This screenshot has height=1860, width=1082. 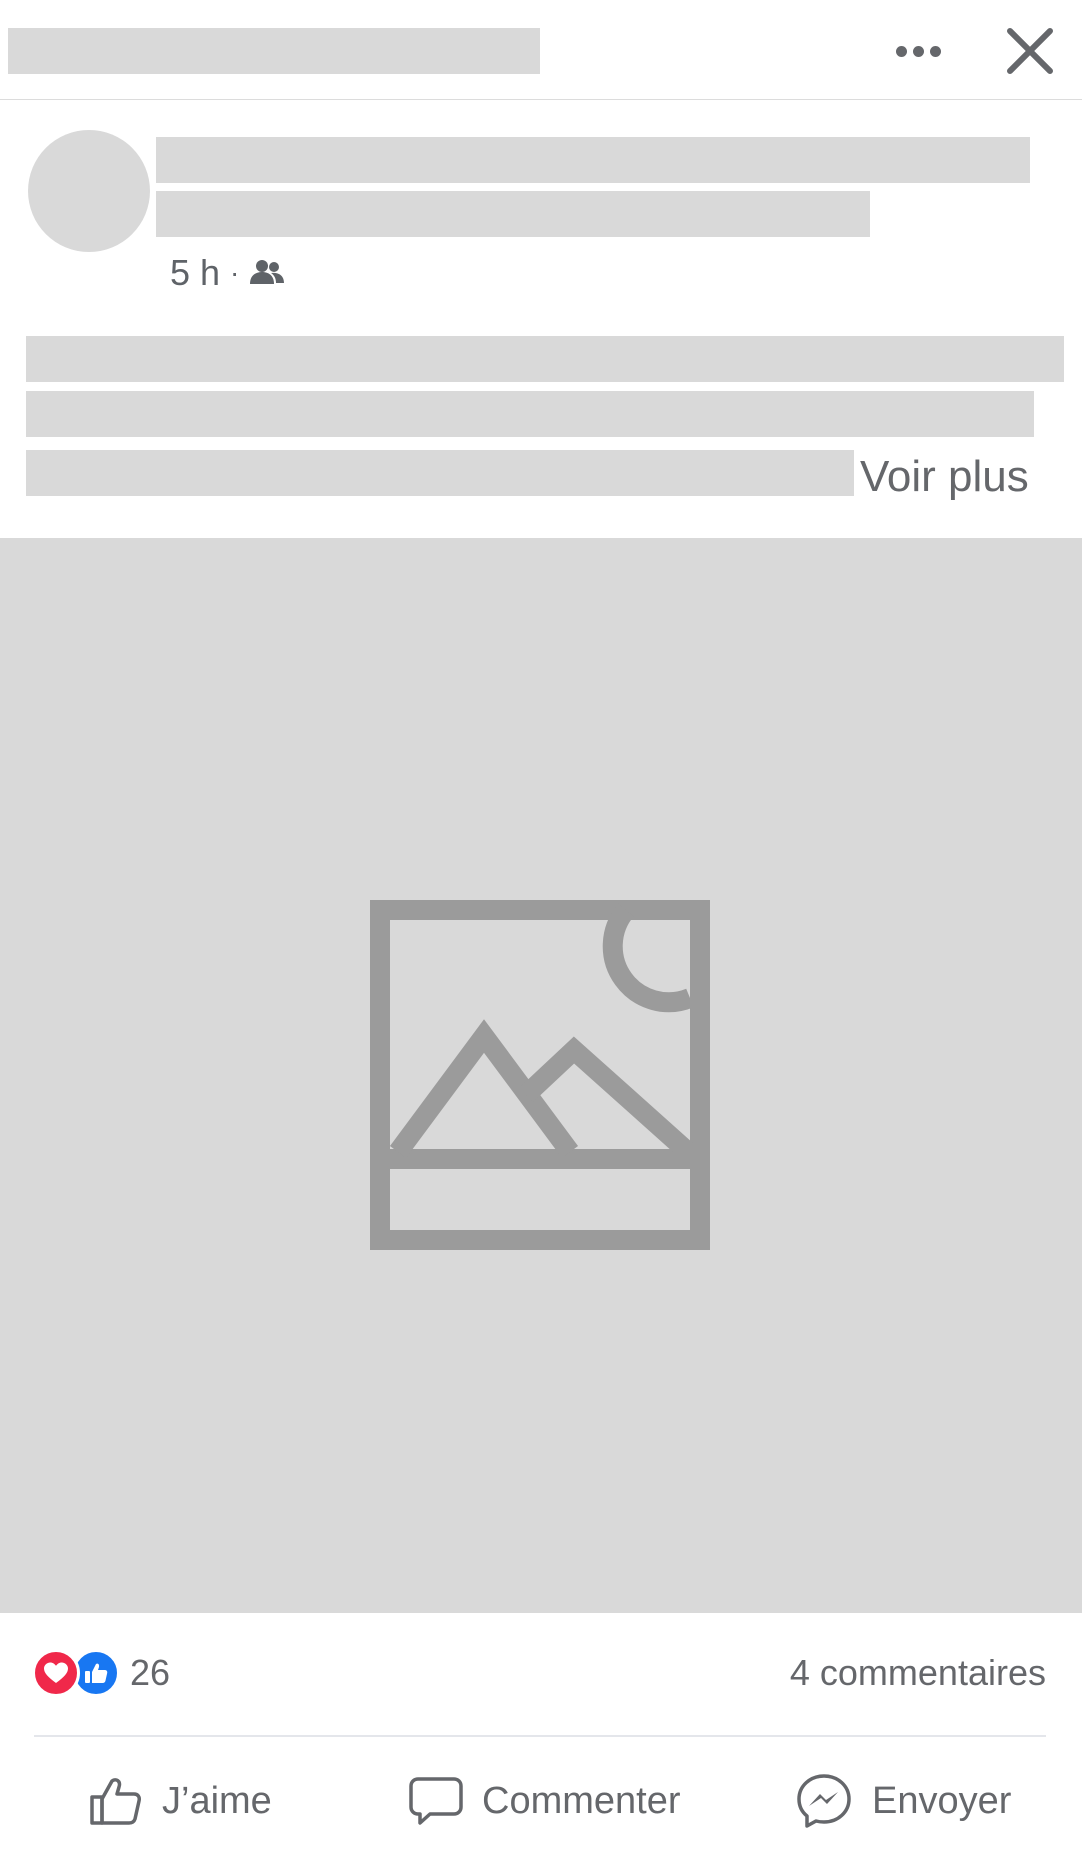 I want to click on friends-icon, so click(x=267, y=272).